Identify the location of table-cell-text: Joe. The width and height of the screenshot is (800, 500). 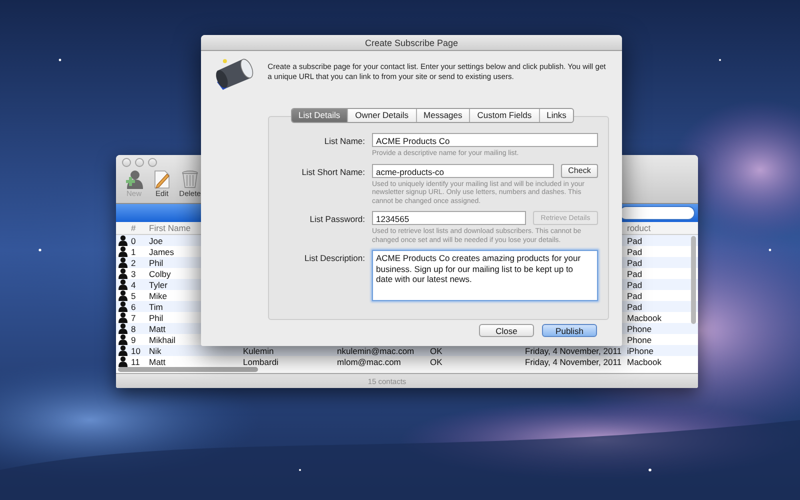
(156, 241).